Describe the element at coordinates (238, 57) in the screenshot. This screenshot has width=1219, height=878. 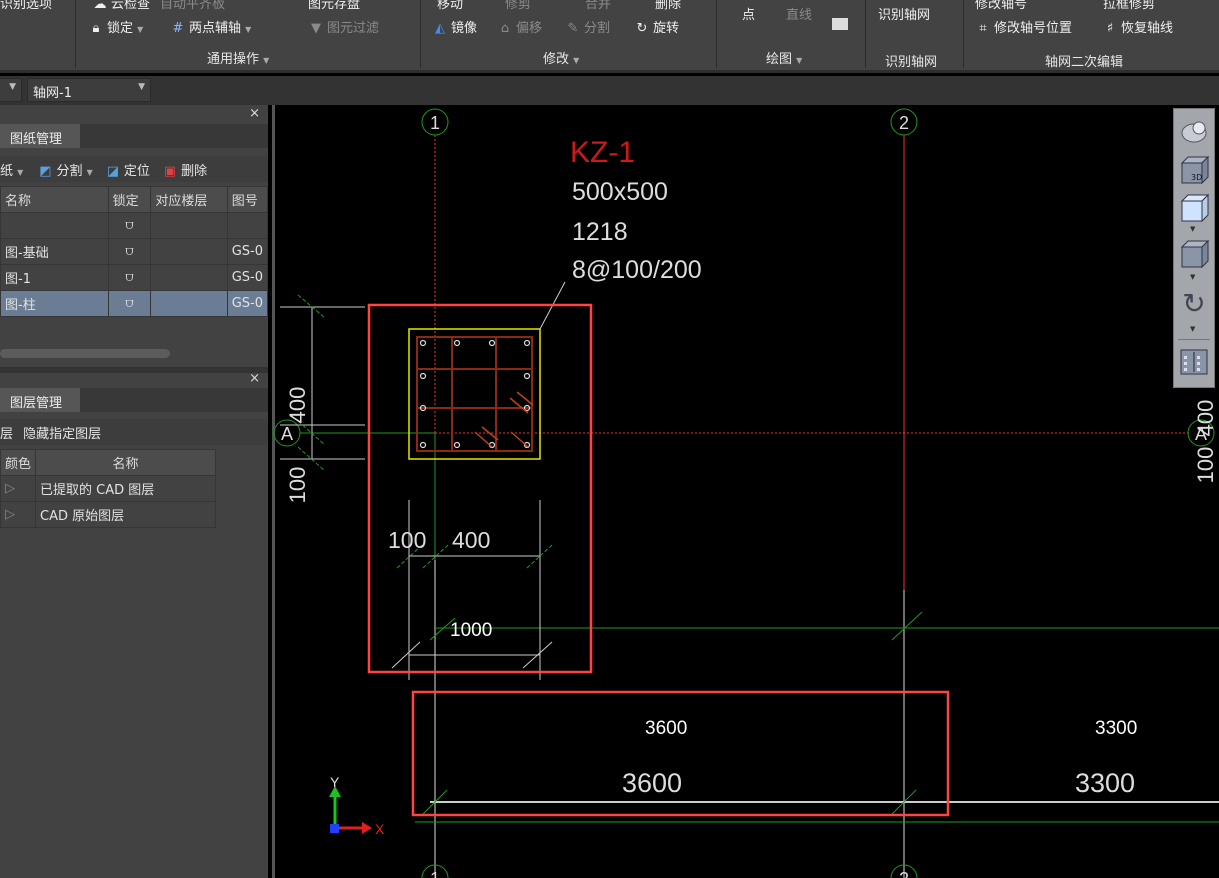
I see `group-general: 通用操作 ▼` at that location.